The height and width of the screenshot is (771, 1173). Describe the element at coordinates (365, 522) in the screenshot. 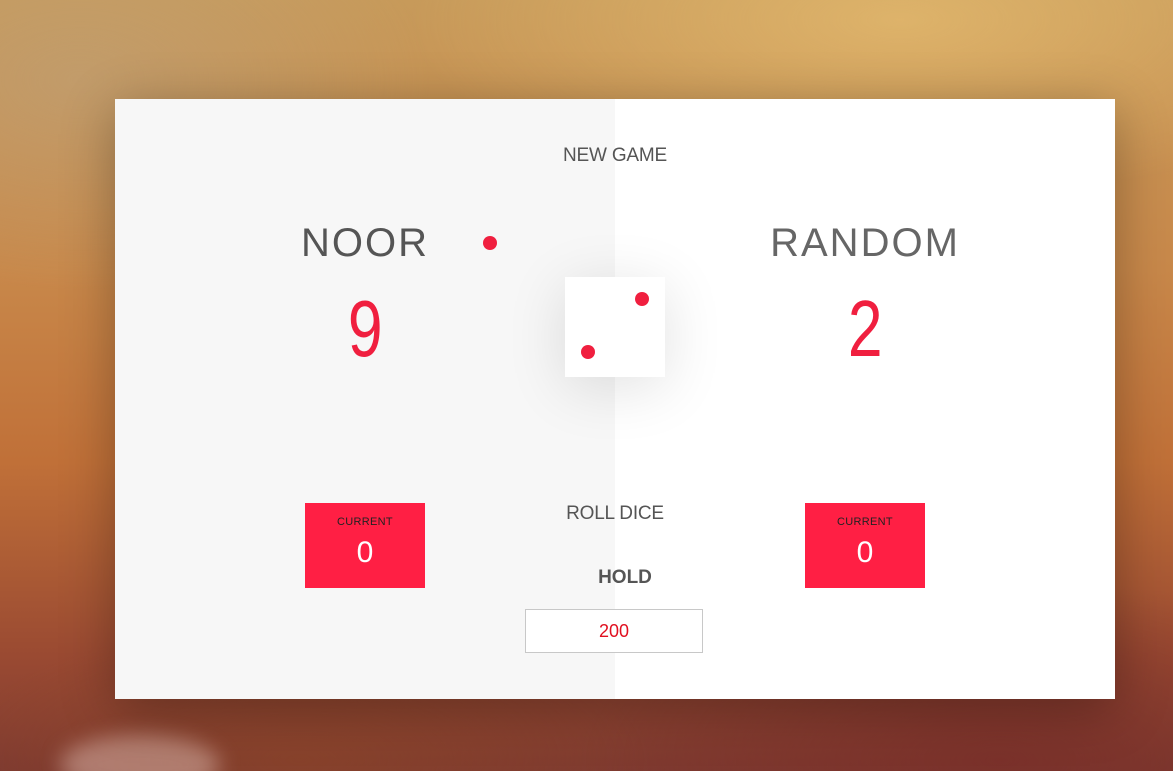

I see `player-1-current-label: CURRENT` at that location.